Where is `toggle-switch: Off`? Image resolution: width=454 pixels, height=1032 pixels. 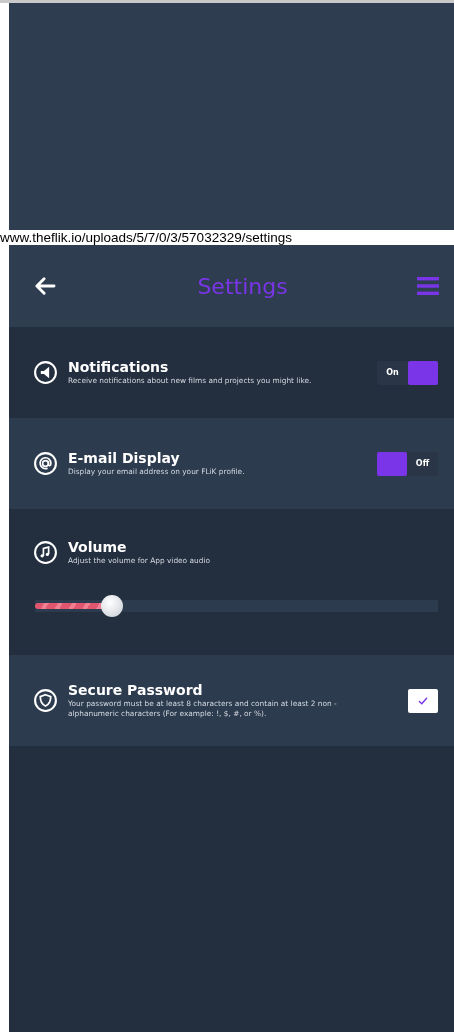
toggle-switch: Off is located at coordinates (407, 463).